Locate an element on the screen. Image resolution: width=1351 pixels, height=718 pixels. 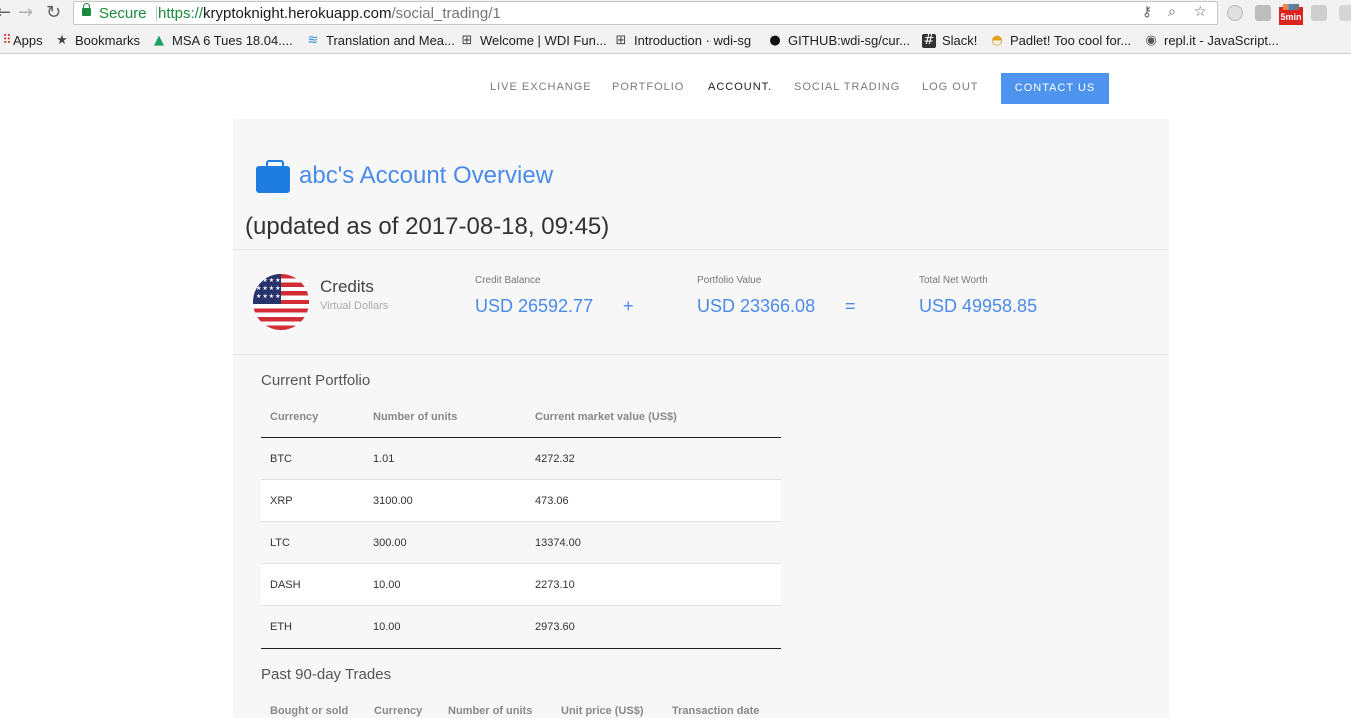
url-scheme: https:// is located at coordinates (181, 13).